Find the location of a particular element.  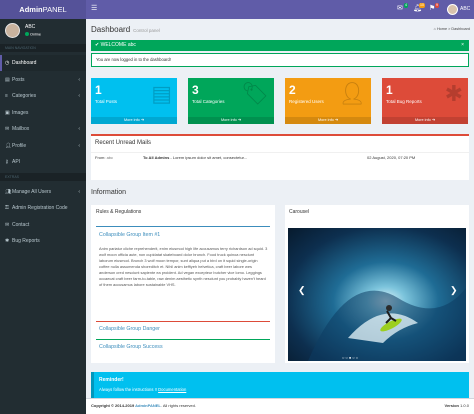

rights-text: . All rights reserved. is located at coordinates (178, 405).